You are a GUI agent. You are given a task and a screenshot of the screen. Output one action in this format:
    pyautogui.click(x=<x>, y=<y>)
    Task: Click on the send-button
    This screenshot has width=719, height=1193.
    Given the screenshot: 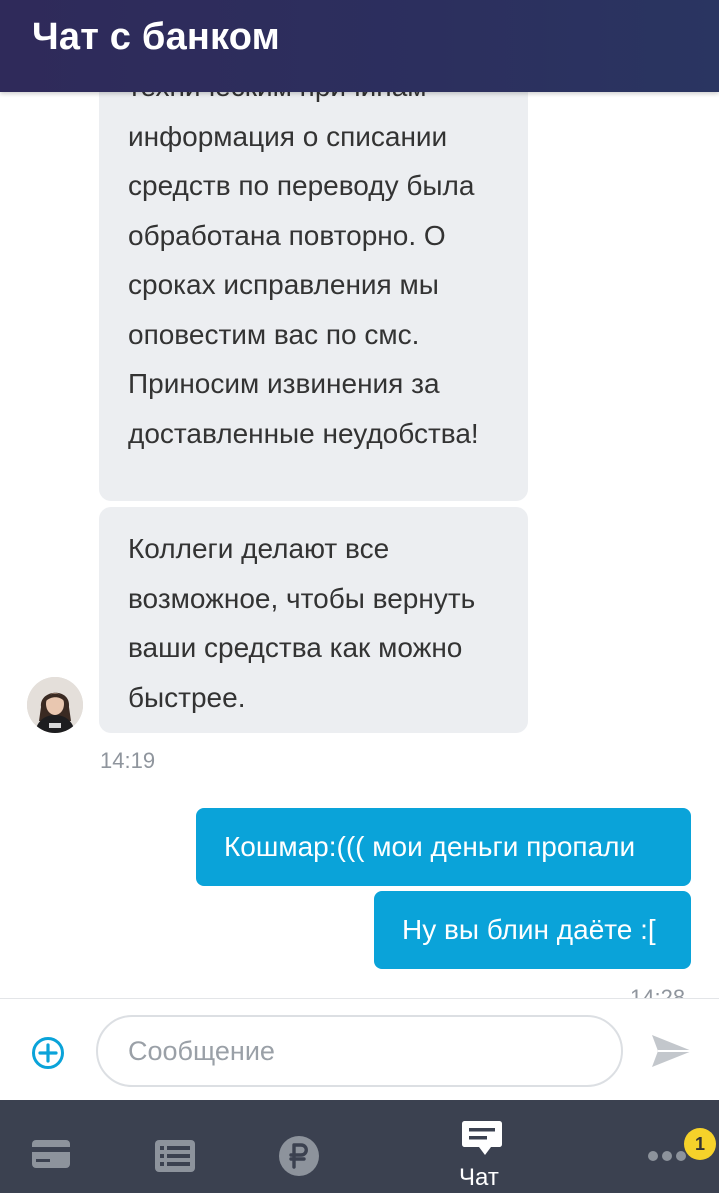 What is the action you would take?
    pyautogui.click(x=672, y=1051)
    